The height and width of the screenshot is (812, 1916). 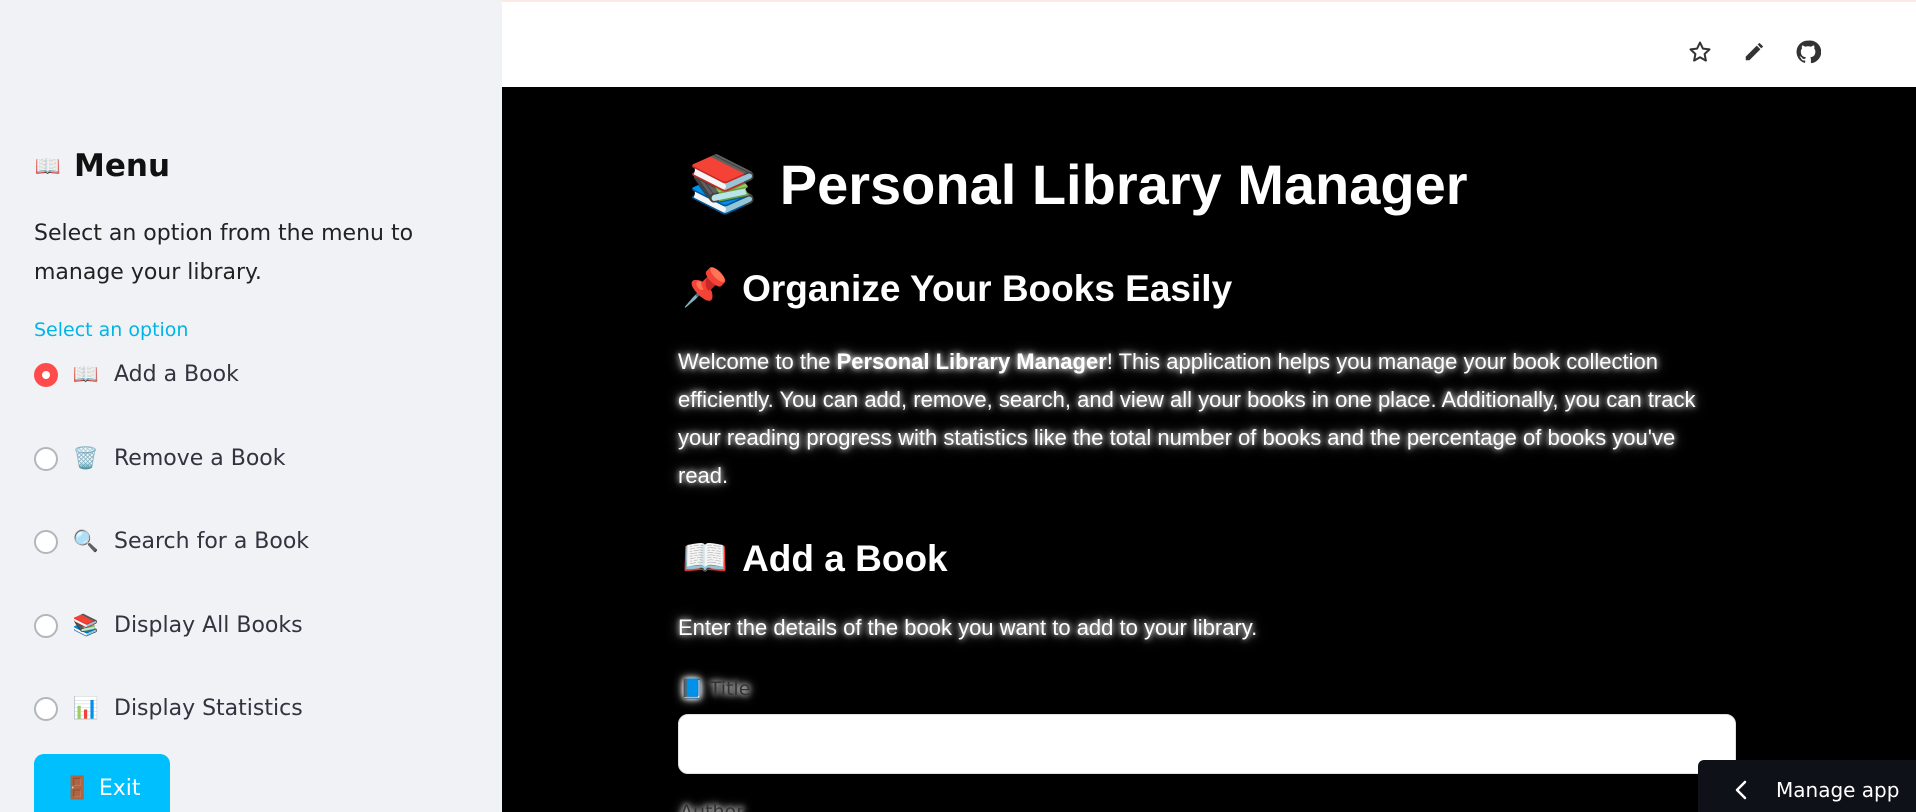 I want to click on radio-display-books: 📚 Display All Books, so click(x=168, y=625).